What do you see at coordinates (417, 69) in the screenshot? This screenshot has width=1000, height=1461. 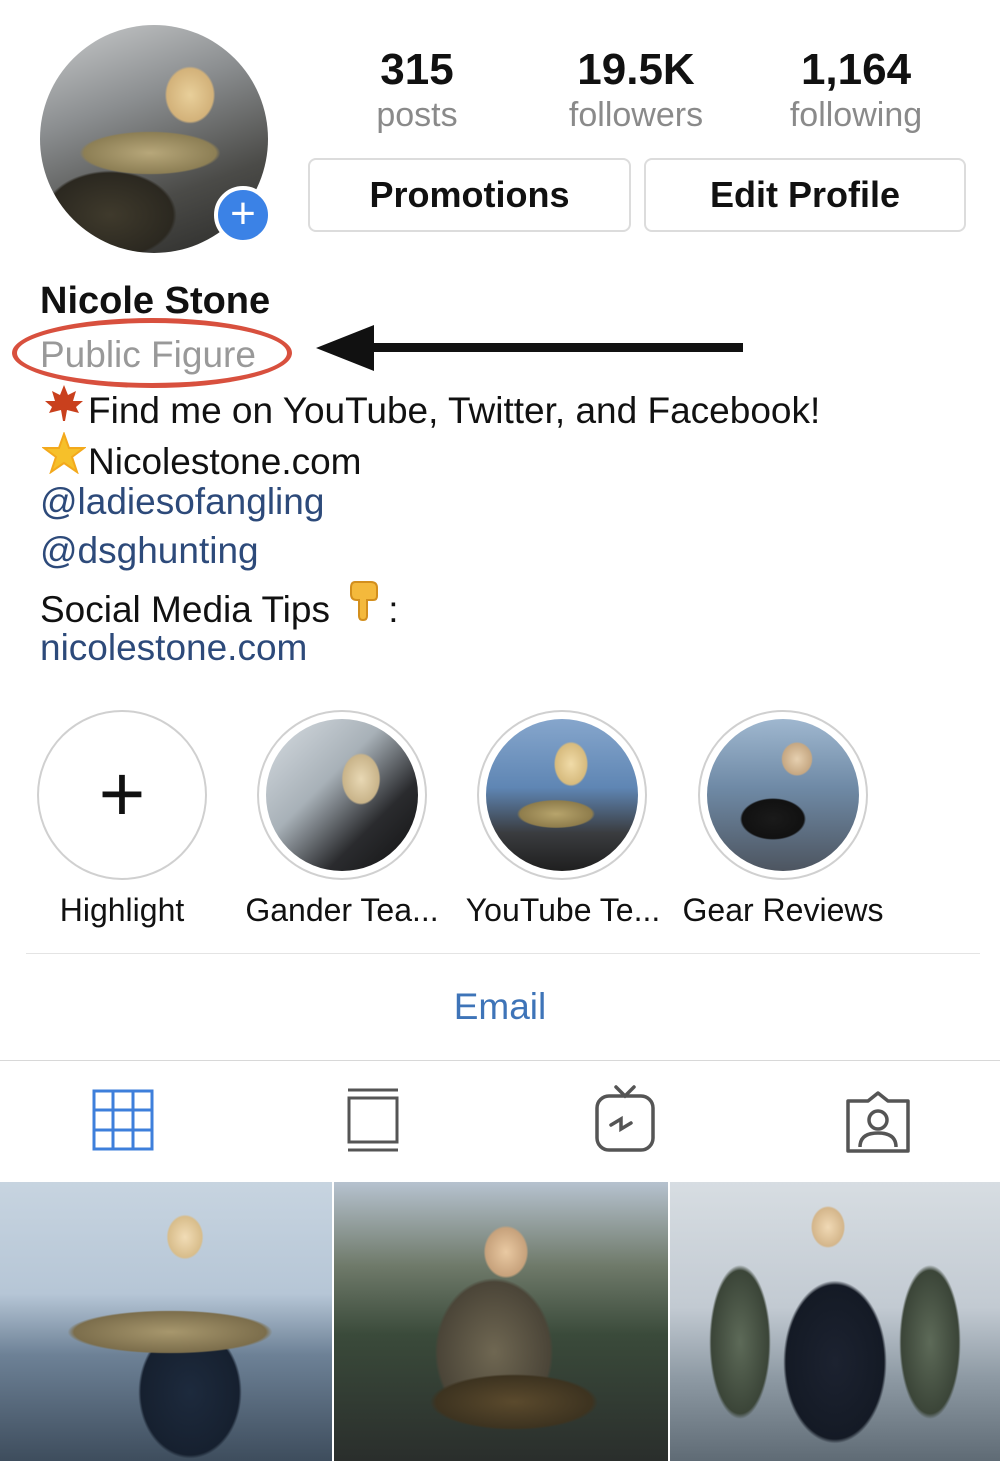 I see `stat-posts-value: 315` at bounding box center [417, 69].